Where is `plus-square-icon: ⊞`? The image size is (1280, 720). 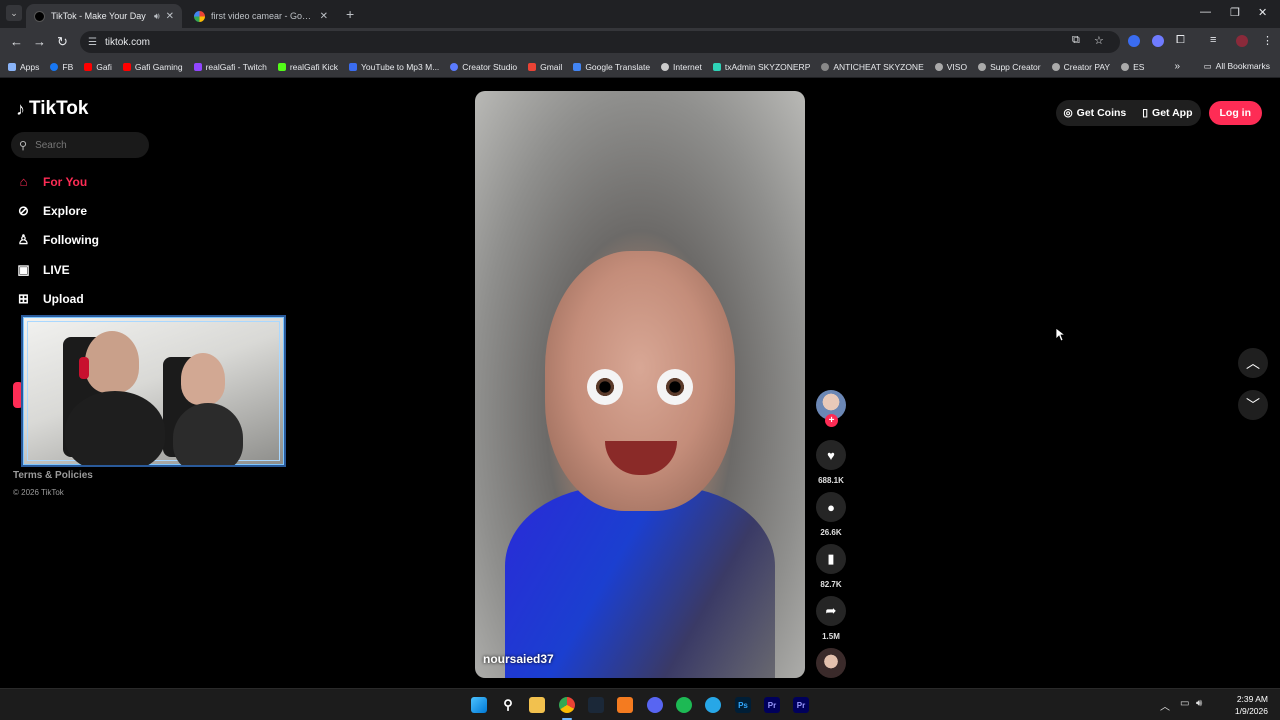 plus-square-icon: ⊞ is located at coordinates (23, 298).